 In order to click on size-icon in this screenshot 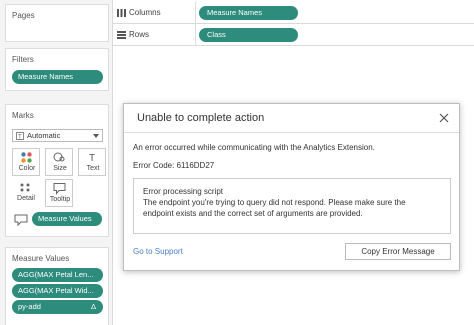, I will do `click(59, 157)`.